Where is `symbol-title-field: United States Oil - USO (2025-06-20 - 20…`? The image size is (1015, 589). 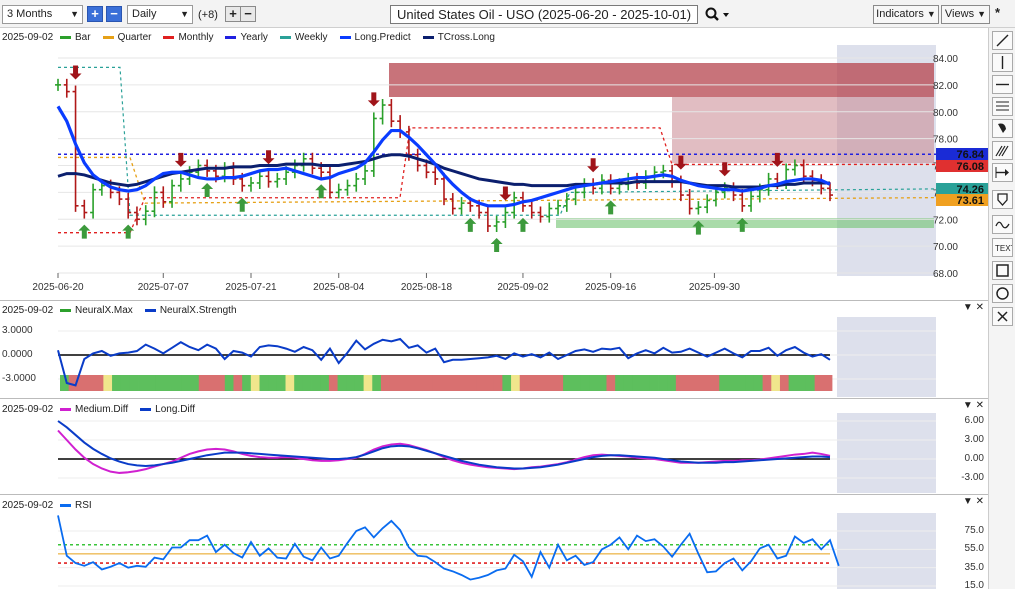 symbol-title-field: United States Oil - USO (2025-06-20 - 20… is located at coordinates (544, 14).